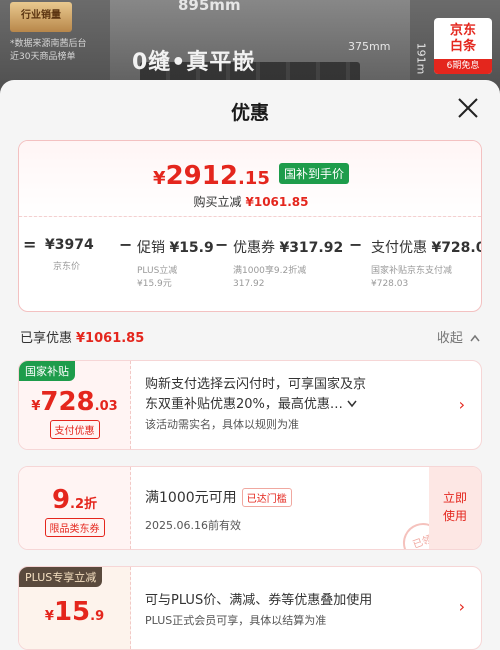 The height and width of the screenshot is (650, 500). What do you see at coordinates (249, 113) in the screenshot?
I see `sheet-title: 优惠` at bounding box center [249, 113].